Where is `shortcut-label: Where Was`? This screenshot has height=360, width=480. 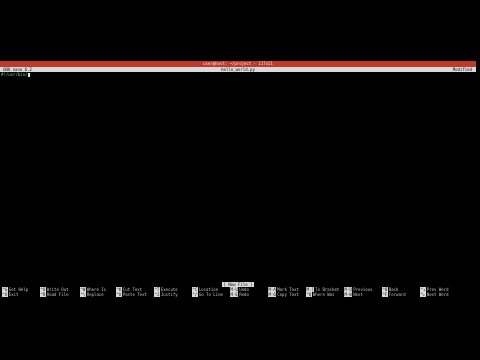 shortcut-label: Where Was is located at coordinates (323, 294).